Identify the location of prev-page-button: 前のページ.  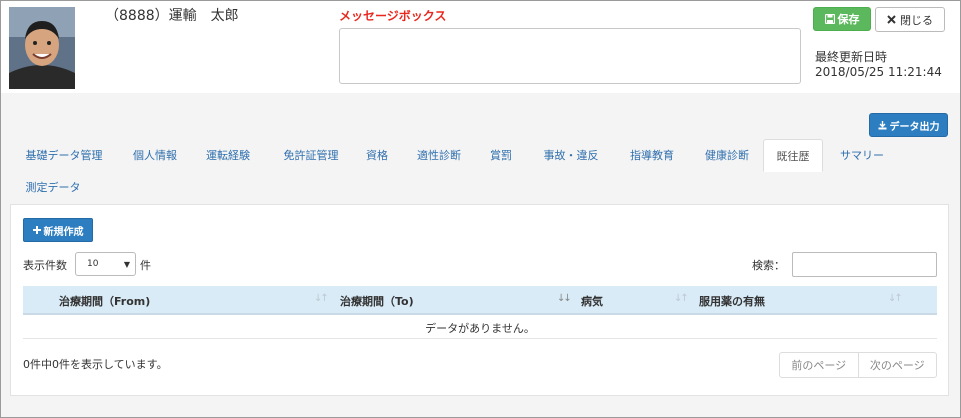
(819, 365).